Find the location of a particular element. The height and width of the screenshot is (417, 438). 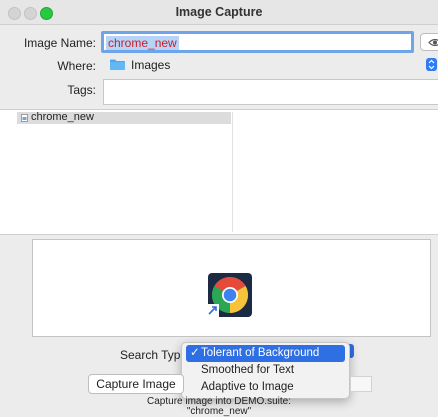

checkmark-icon: ✓ is located at coordinates (195, 353).